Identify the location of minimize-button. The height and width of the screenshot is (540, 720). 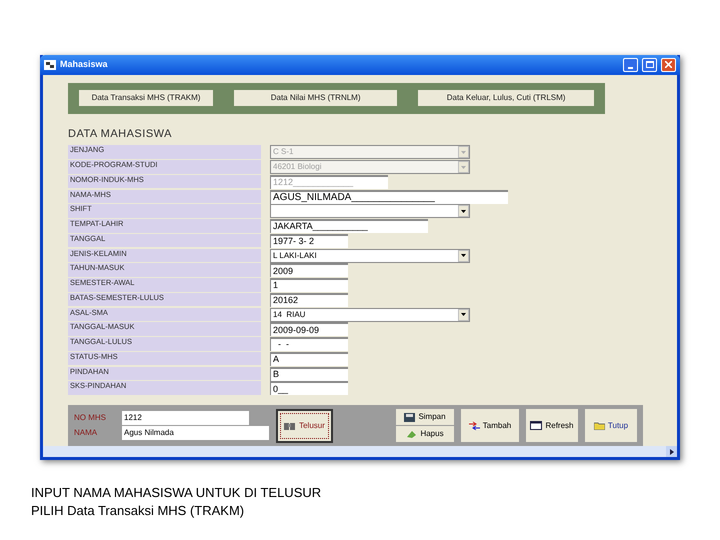
(630, 65).